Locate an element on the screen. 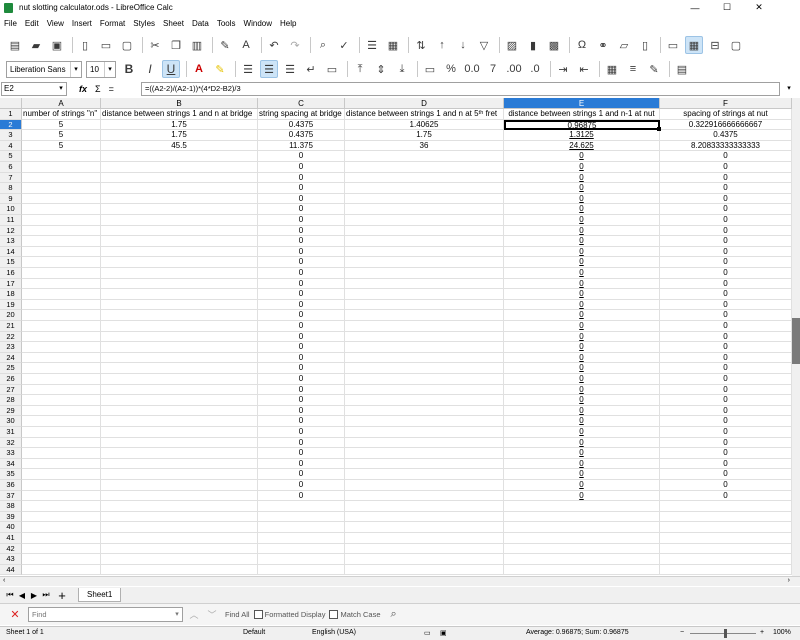 Image resolution: width=800 pixels, height=640 pixels. cell-c6: 0 is located at coordinates (301, 167).